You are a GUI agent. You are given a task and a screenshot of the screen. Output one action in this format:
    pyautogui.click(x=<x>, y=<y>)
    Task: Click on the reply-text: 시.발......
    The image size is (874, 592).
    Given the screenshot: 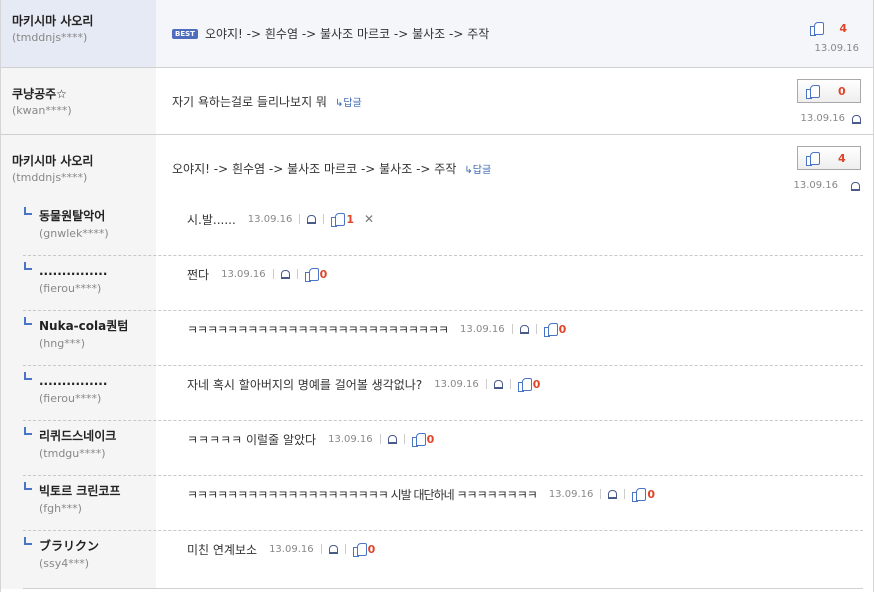 What is the action you would take?
    pyautogui.click(x=211, y=219)
    